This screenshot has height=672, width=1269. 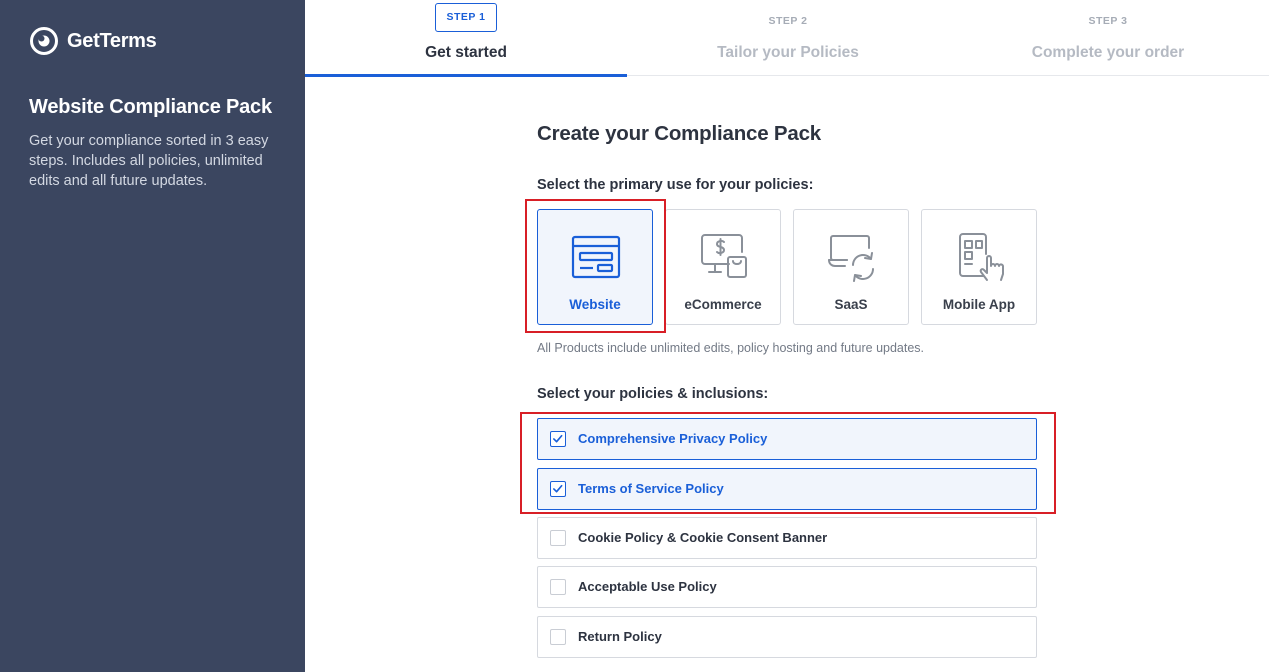 What do you see at coordinates (787, 267) in the screenshot?
I see `primary-use-options: Website eCommerce SaaS Mobile App` at bounding box center [787, 267].